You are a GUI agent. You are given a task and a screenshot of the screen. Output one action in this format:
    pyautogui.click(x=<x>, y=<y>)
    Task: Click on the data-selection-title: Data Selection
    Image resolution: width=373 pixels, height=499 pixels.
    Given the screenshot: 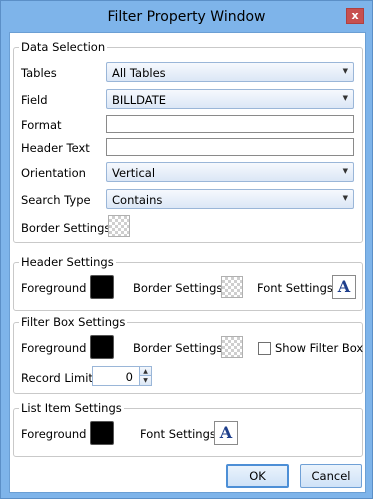 What is the action you would take?
    pyautogui.click(x=63, y=47)
    